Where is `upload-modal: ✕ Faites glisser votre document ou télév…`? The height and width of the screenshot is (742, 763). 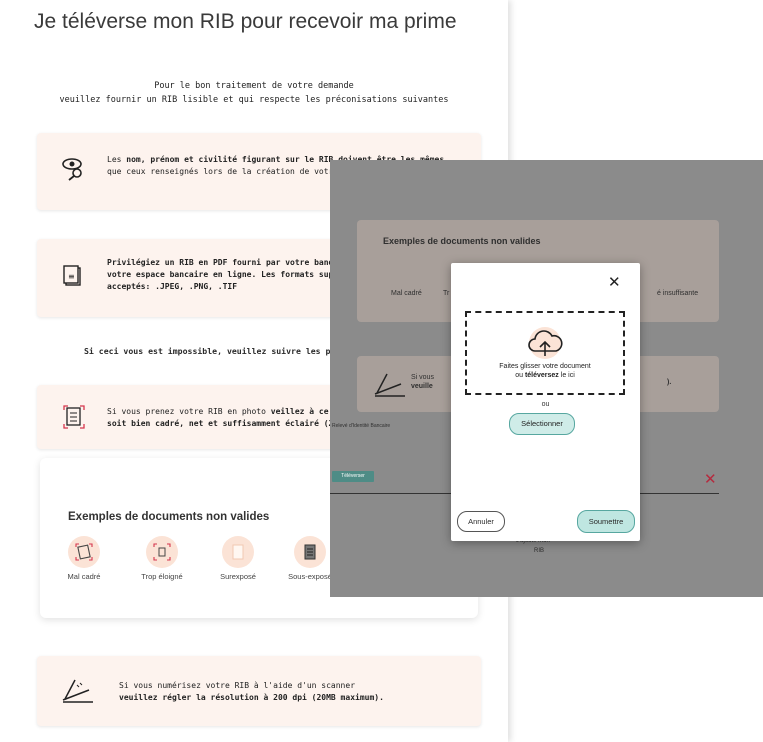 upload-modal: ✕ Faites glisser votre document ou télév… is located at coordinates (545, 402).